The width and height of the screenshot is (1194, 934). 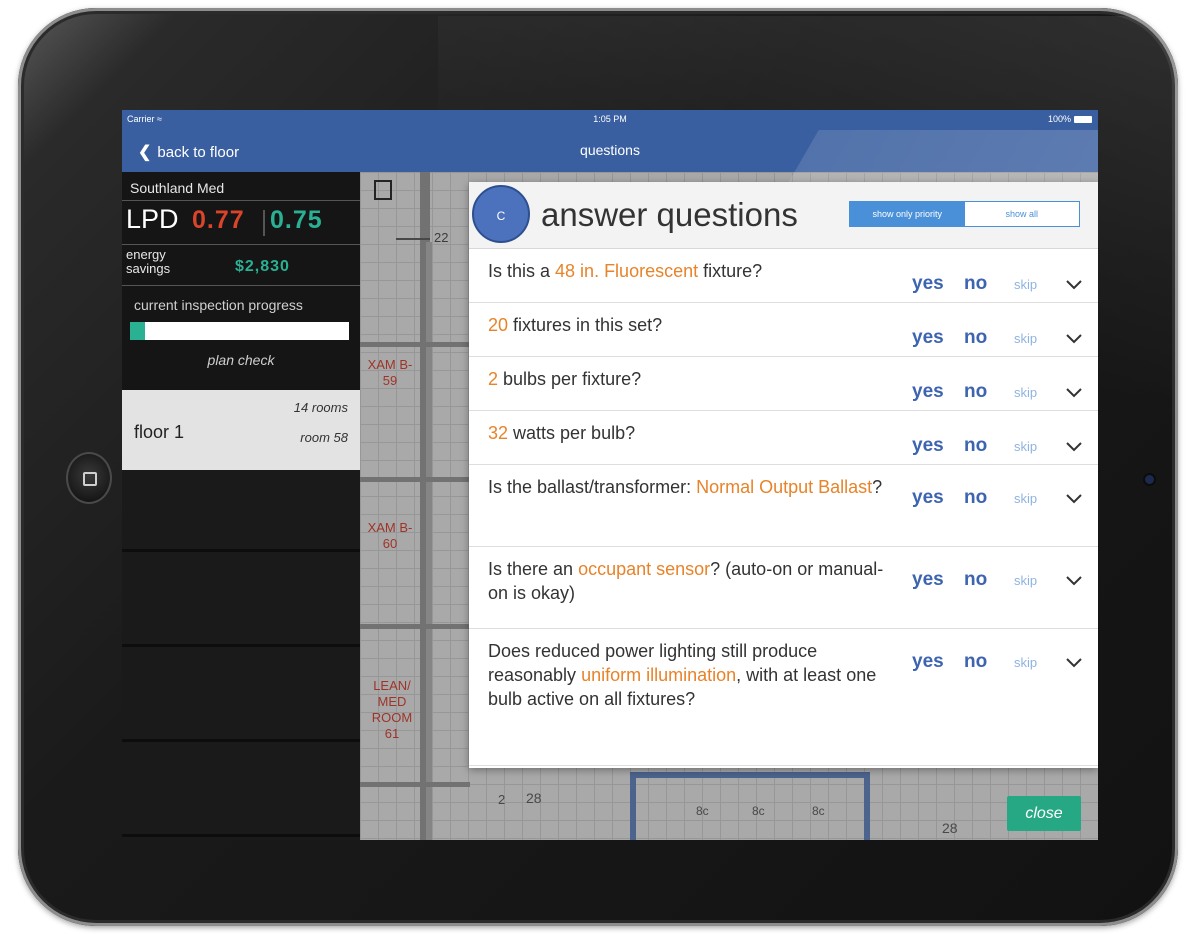 I want to click on home-button, so click(x=89, y=478).